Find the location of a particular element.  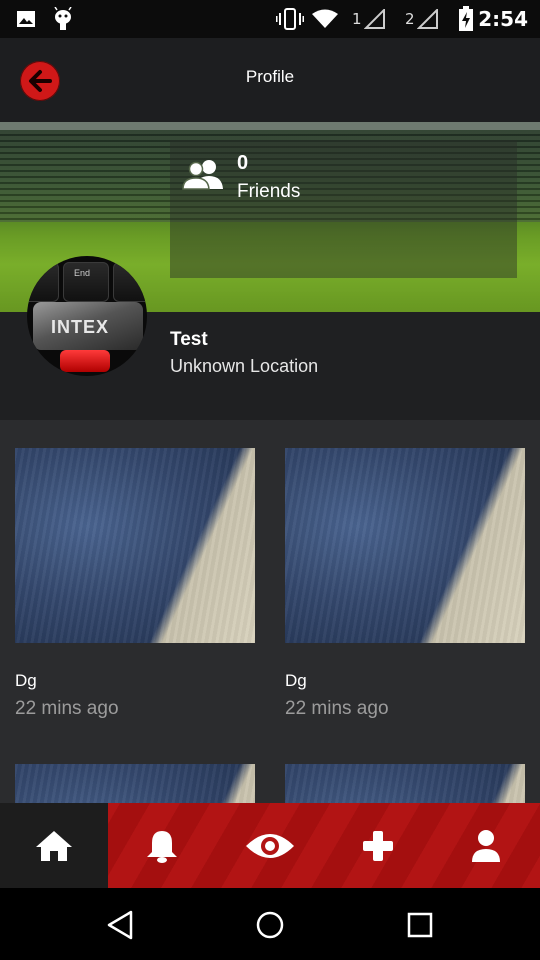

page-title: Profile is located at coordinates (270, 76).